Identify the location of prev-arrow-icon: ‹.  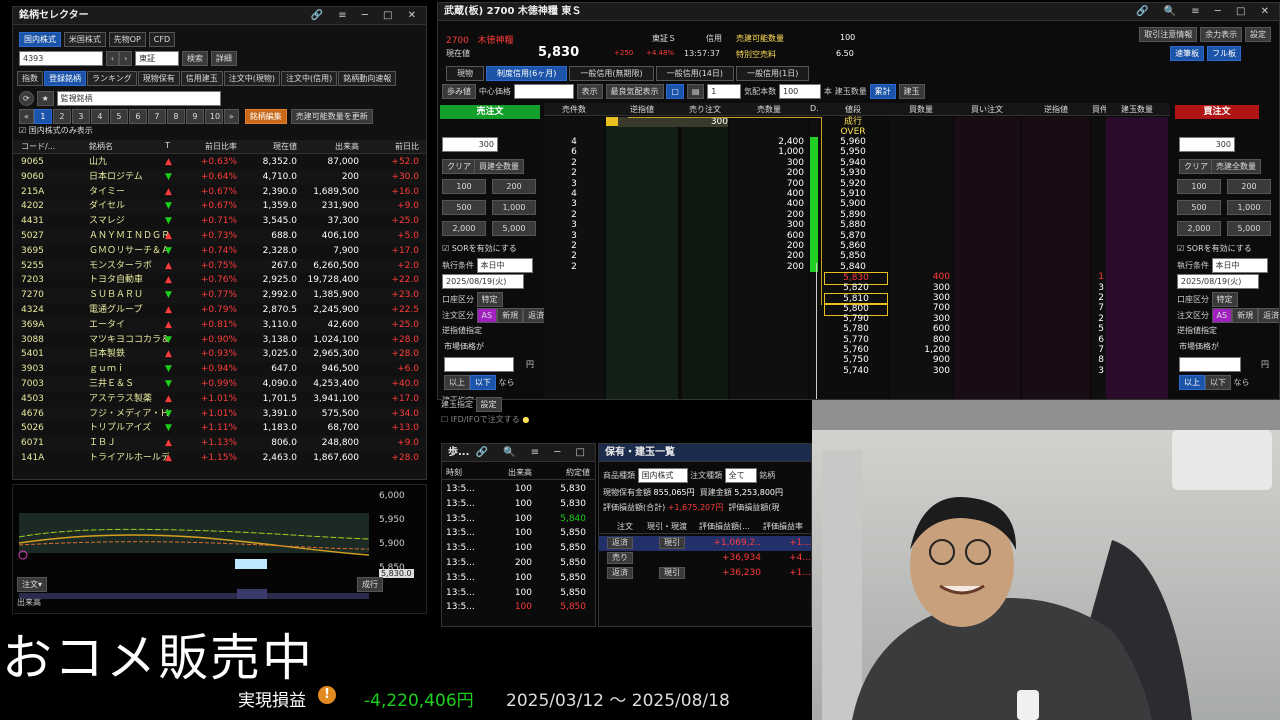
(112, 58).